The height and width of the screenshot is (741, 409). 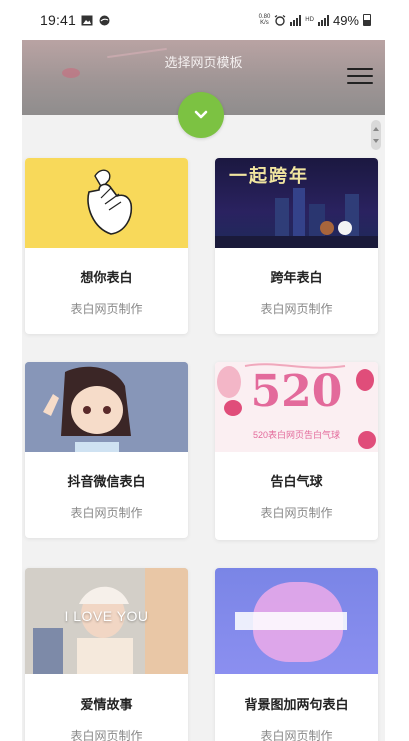 What do you see at coordinates (203, 62) in the screenshot?
I see `page-title: 选择网页模板` at bounding box center [203, 62].